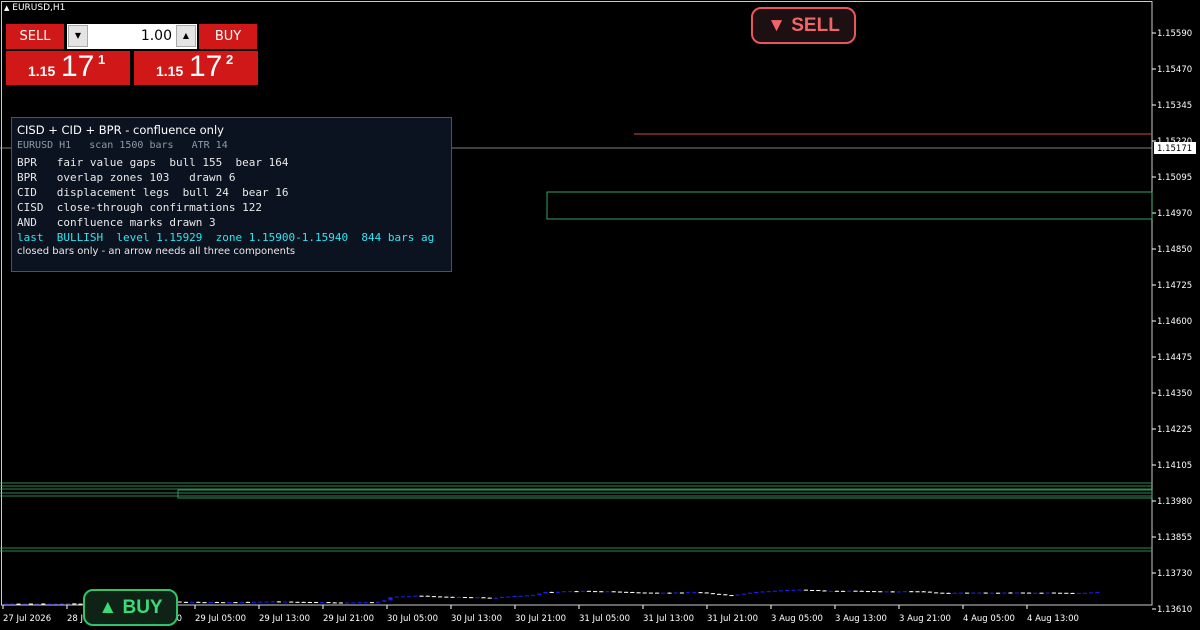  I want to click on chart-menu-icon: ▲, so click(6, 8).